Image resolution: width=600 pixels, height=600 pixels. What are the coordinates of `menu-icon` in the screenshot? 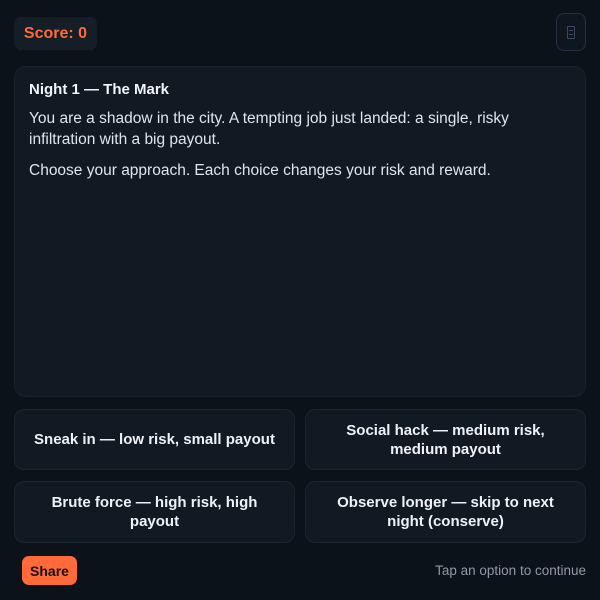 It's located at (571, 32).